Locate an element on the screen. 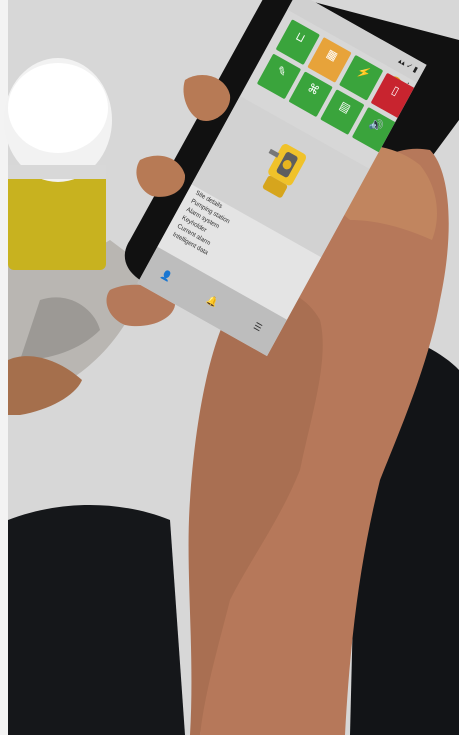  network-icon: ⌘ is located at coordinates (313, 89).